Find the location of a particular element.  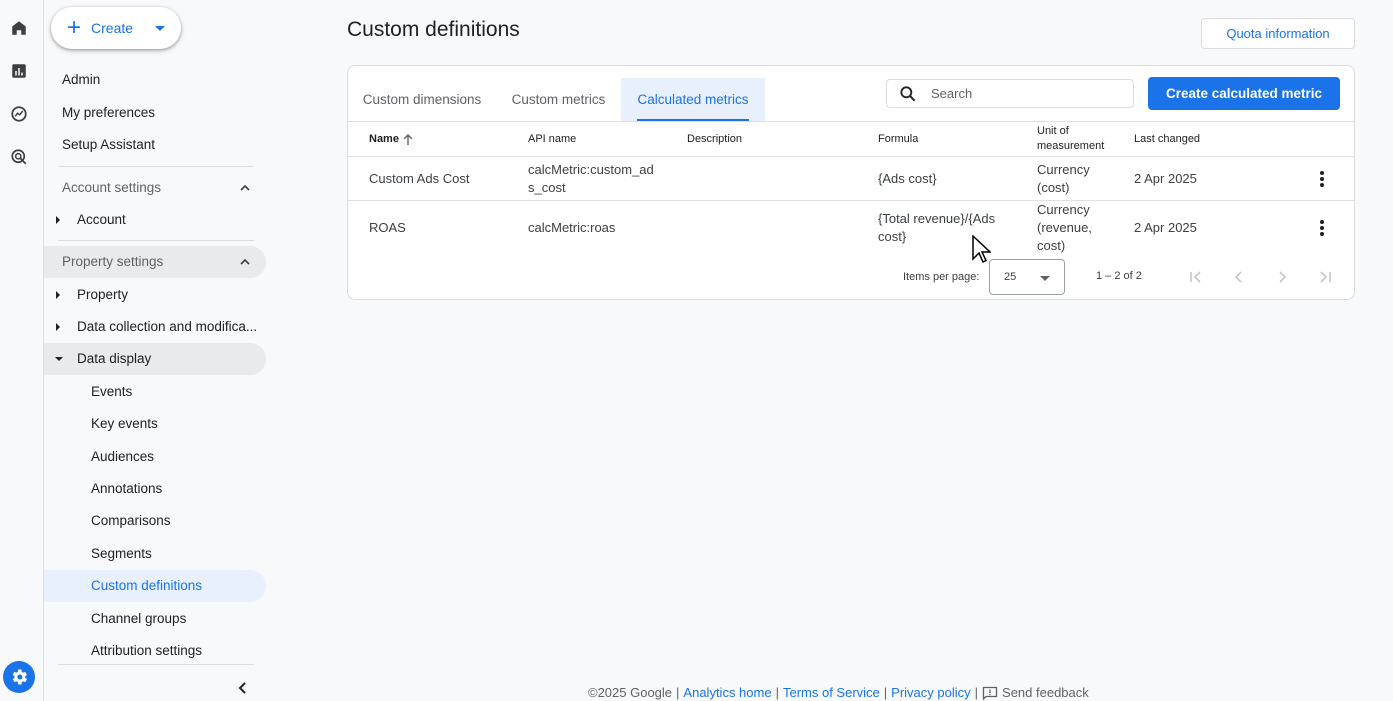

cell-line: calcMetric:custom_ad is located at coordinates (591, 169).